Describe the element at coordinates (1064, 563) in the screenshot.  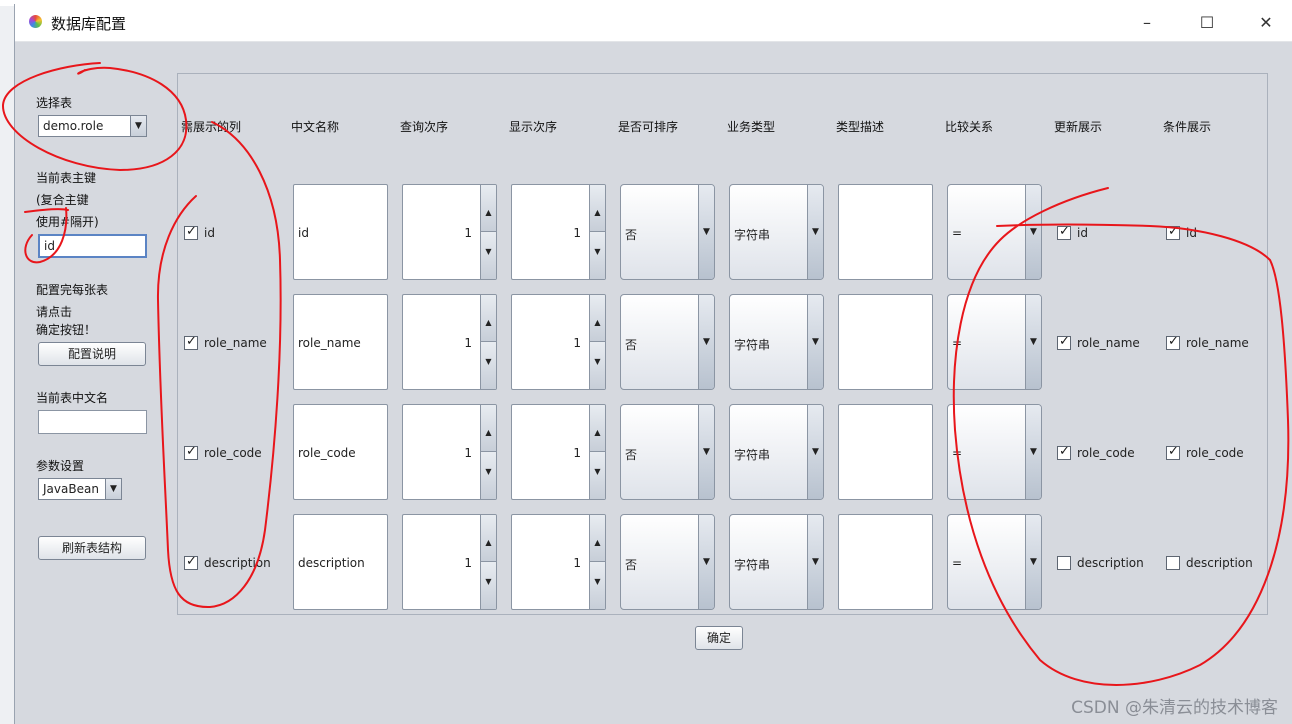
I see `update-show-checkbox` at that location.